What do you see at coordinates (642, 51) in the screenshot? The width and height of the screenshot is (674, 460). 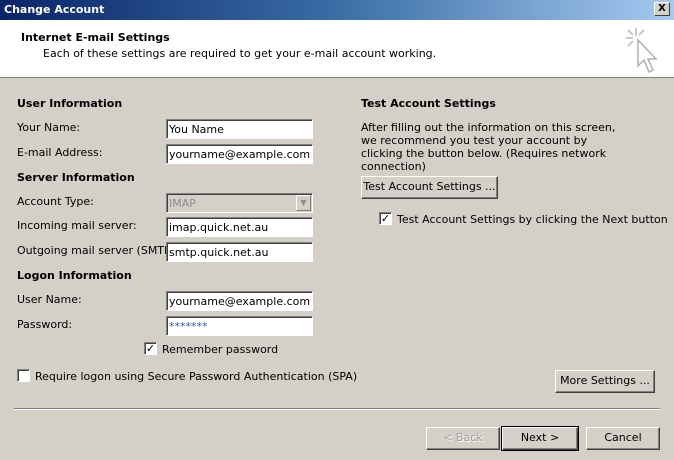 I see `cursor-click-icon` at bounding box center [642, 51].